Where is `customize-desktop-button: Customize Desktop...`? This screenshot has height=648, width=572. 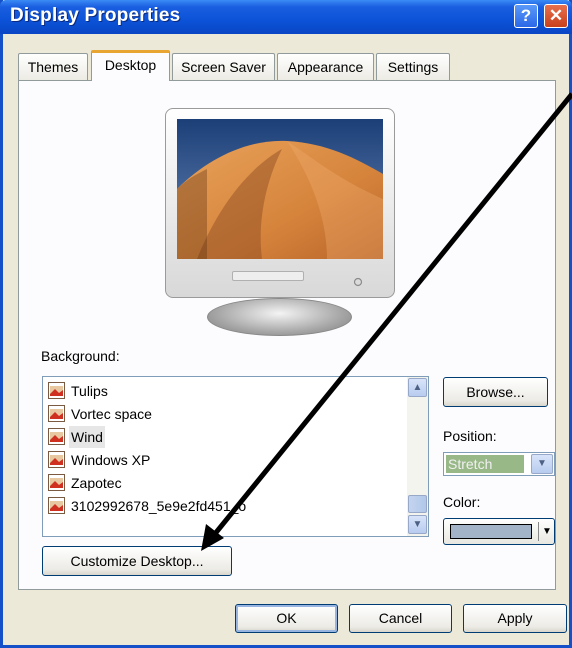
customize-desktop-button: Customize Desktop... is located at coordinates (137, 561).